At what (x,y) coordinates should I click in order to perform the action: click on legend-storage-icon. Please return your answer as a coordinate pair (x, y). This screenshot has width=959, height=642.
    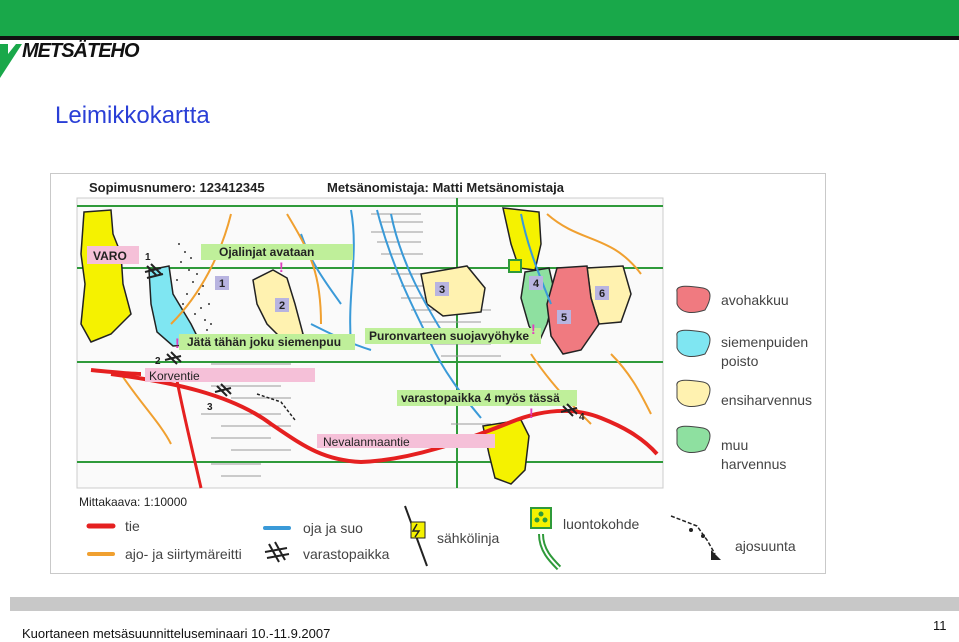
    Looking at the image, I should click on (277, 552).